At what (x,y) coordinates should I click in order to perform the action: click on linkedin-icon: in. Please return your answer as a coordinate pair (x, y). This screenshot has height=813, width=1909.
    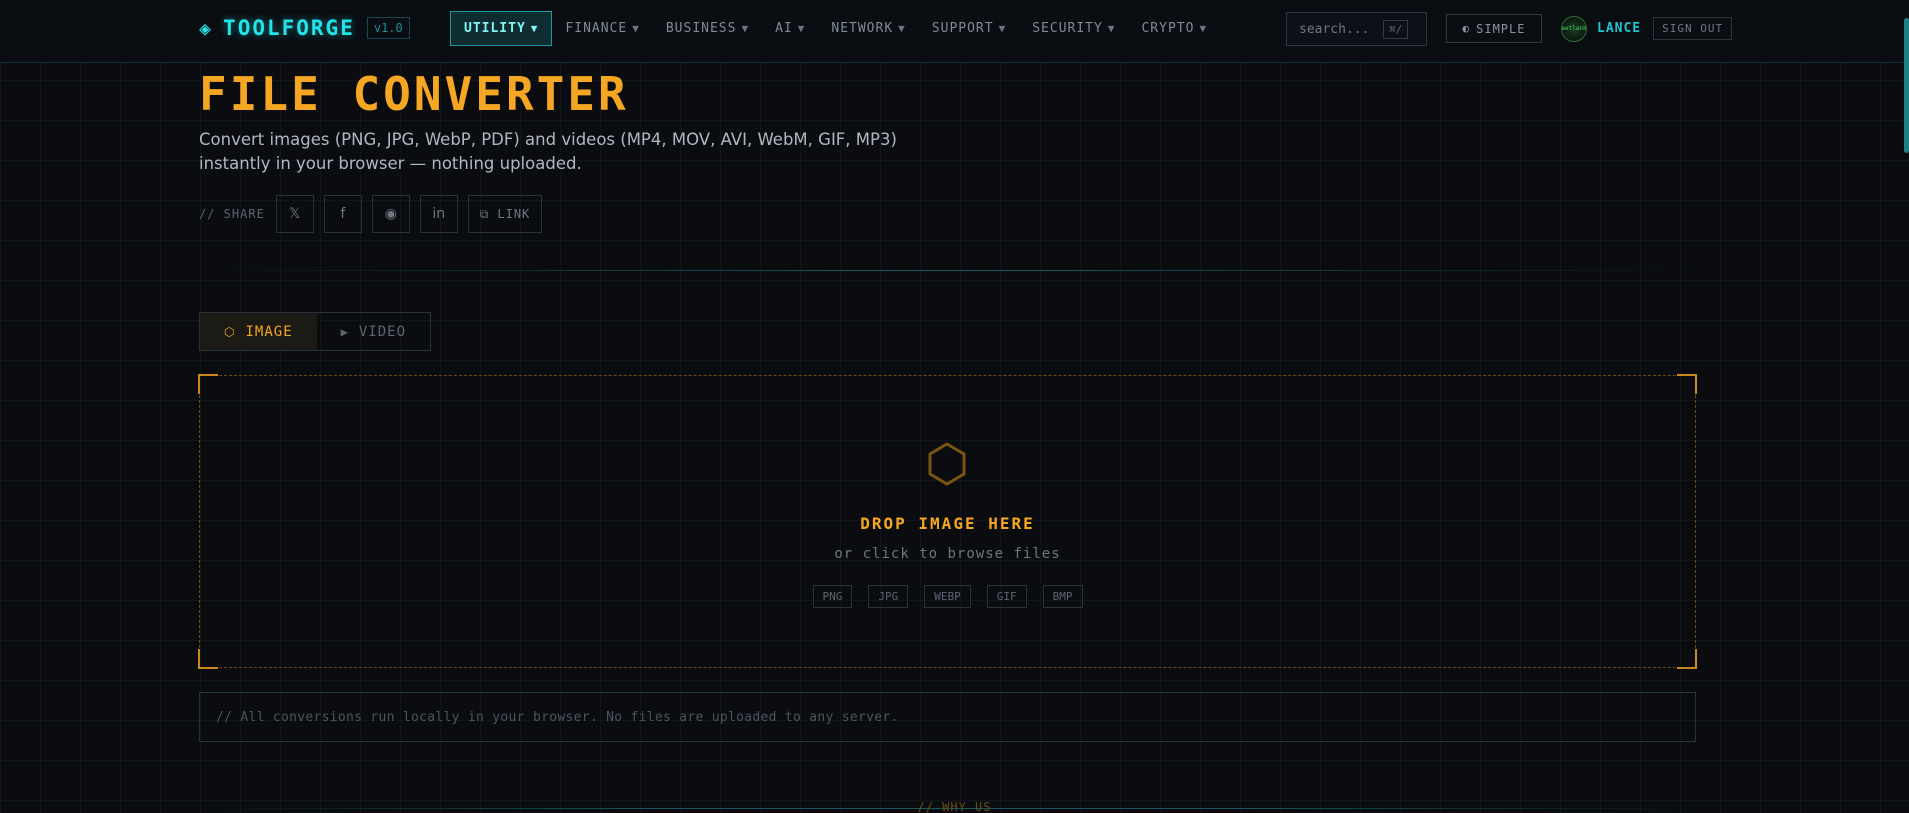
    Looking at the image, I should click on (439, 214).